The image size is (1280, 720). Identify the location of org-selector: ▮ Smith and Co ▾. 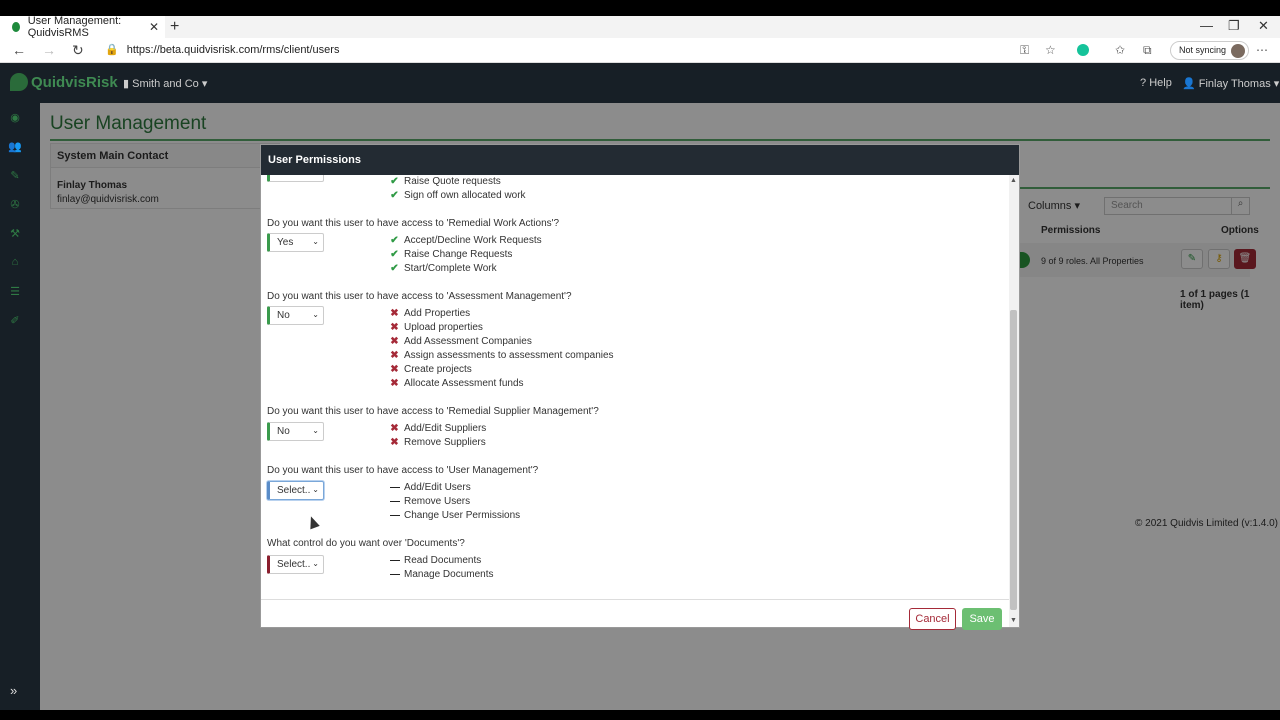
(165, 83).